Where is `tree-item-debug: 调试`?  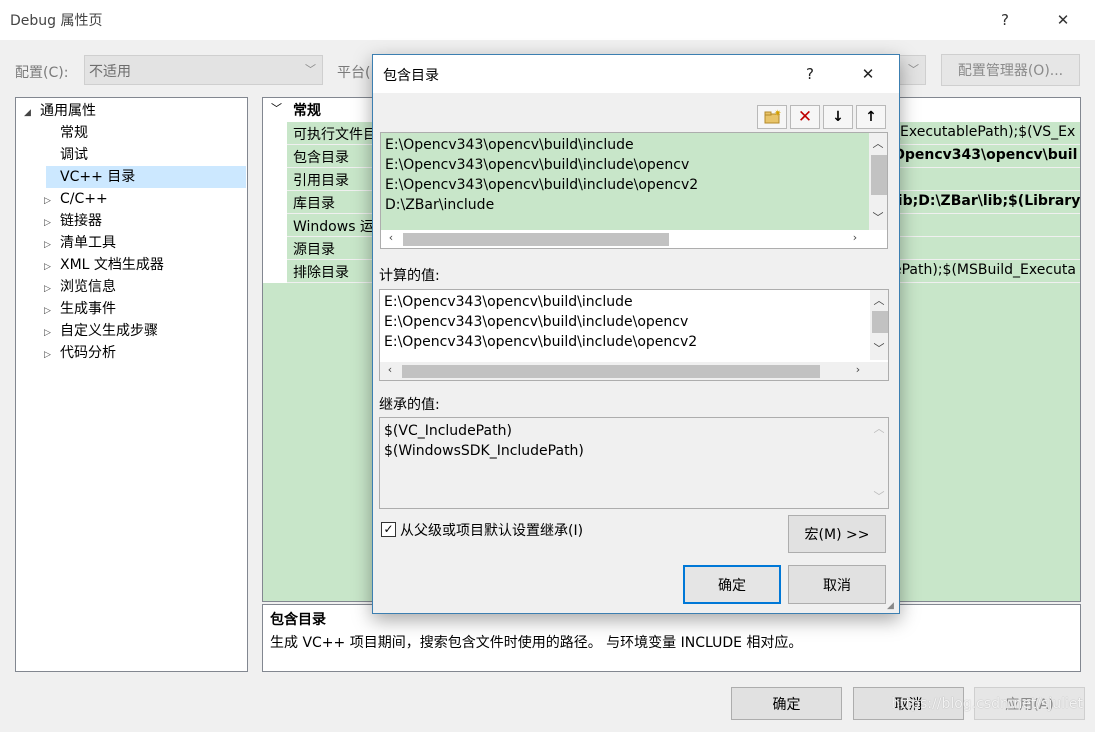 tree-item-debug: 调试 is located at coordinates (74, 155).